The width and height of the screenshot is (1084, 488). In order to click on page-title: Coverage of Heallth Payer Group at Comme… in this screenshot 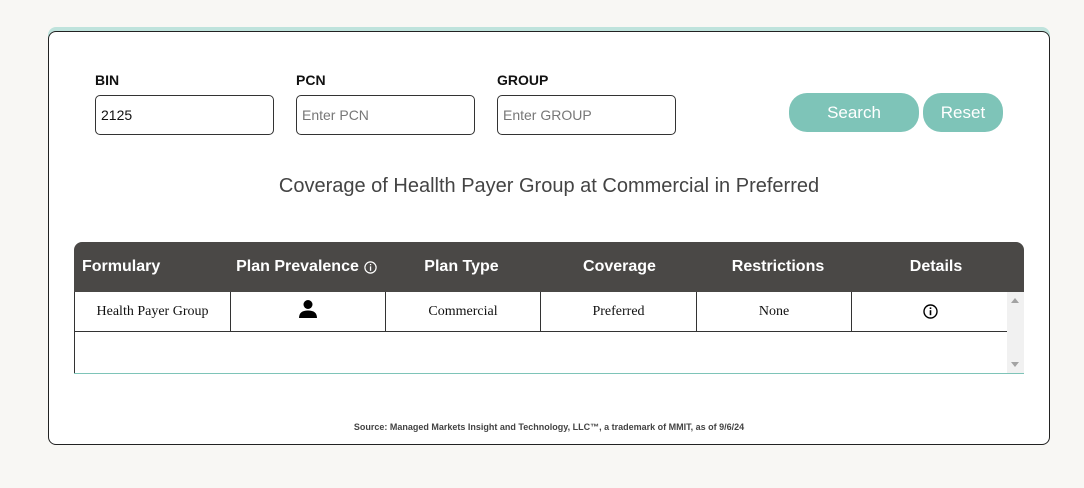, I will do `click(549, 186)`.